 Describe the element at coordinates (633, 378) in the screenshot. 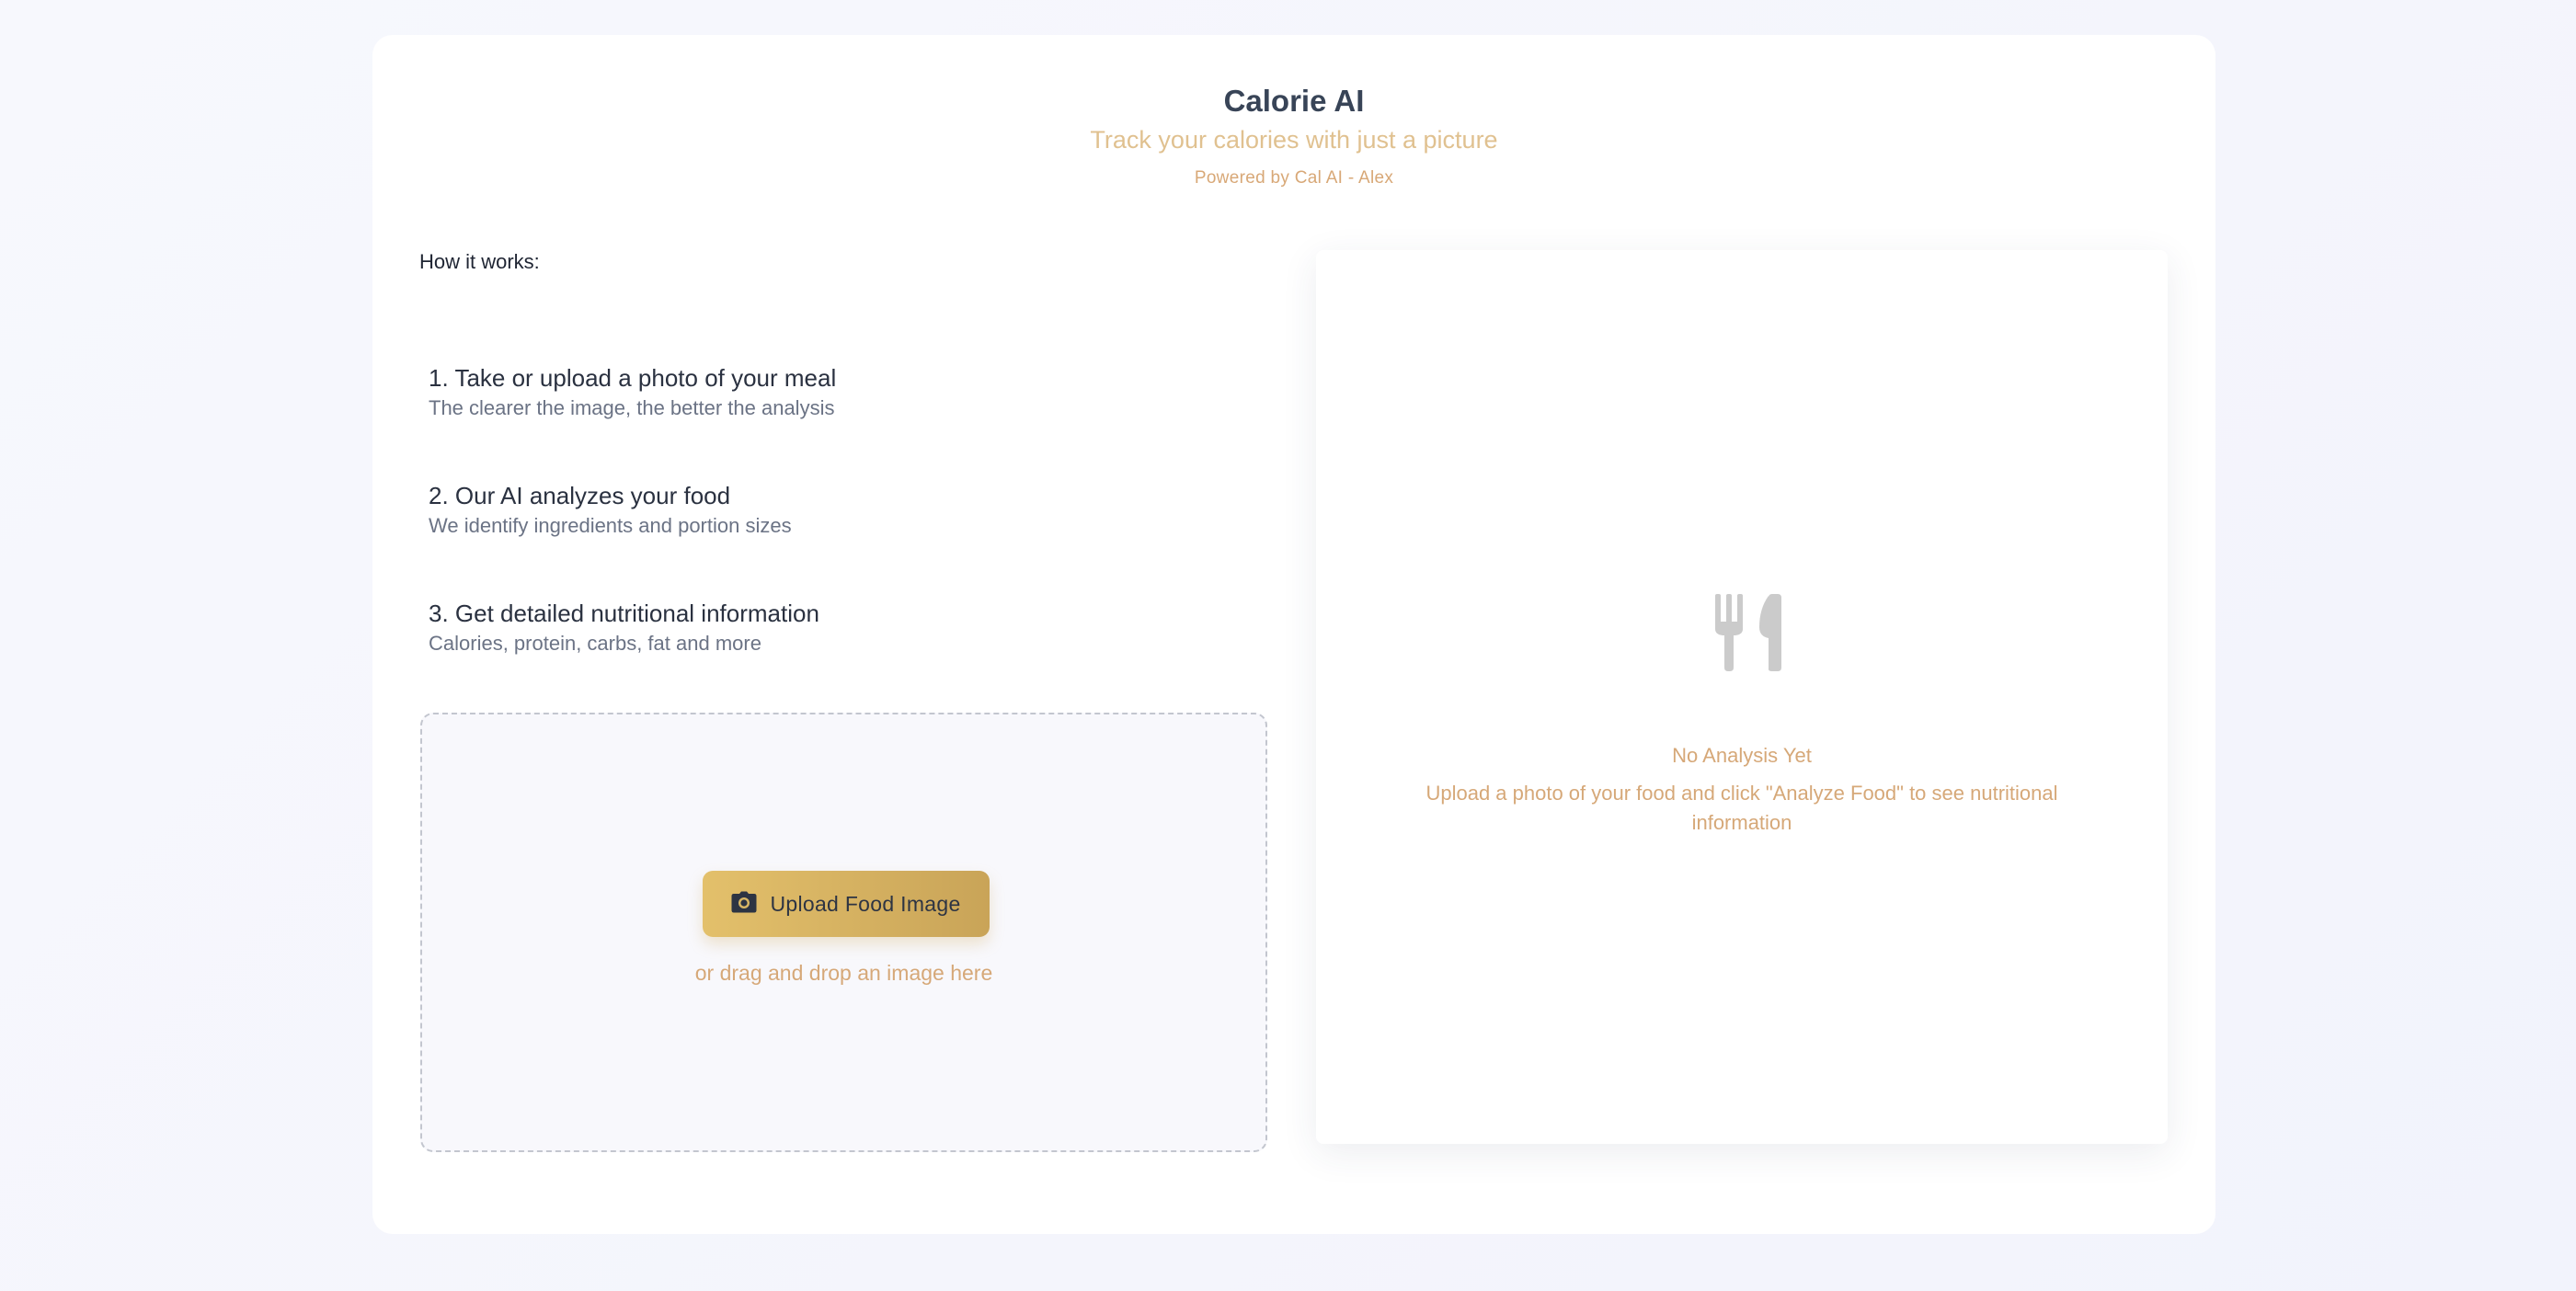

I see `step-title: 1. Take or upload a photo of your meal` at that location.